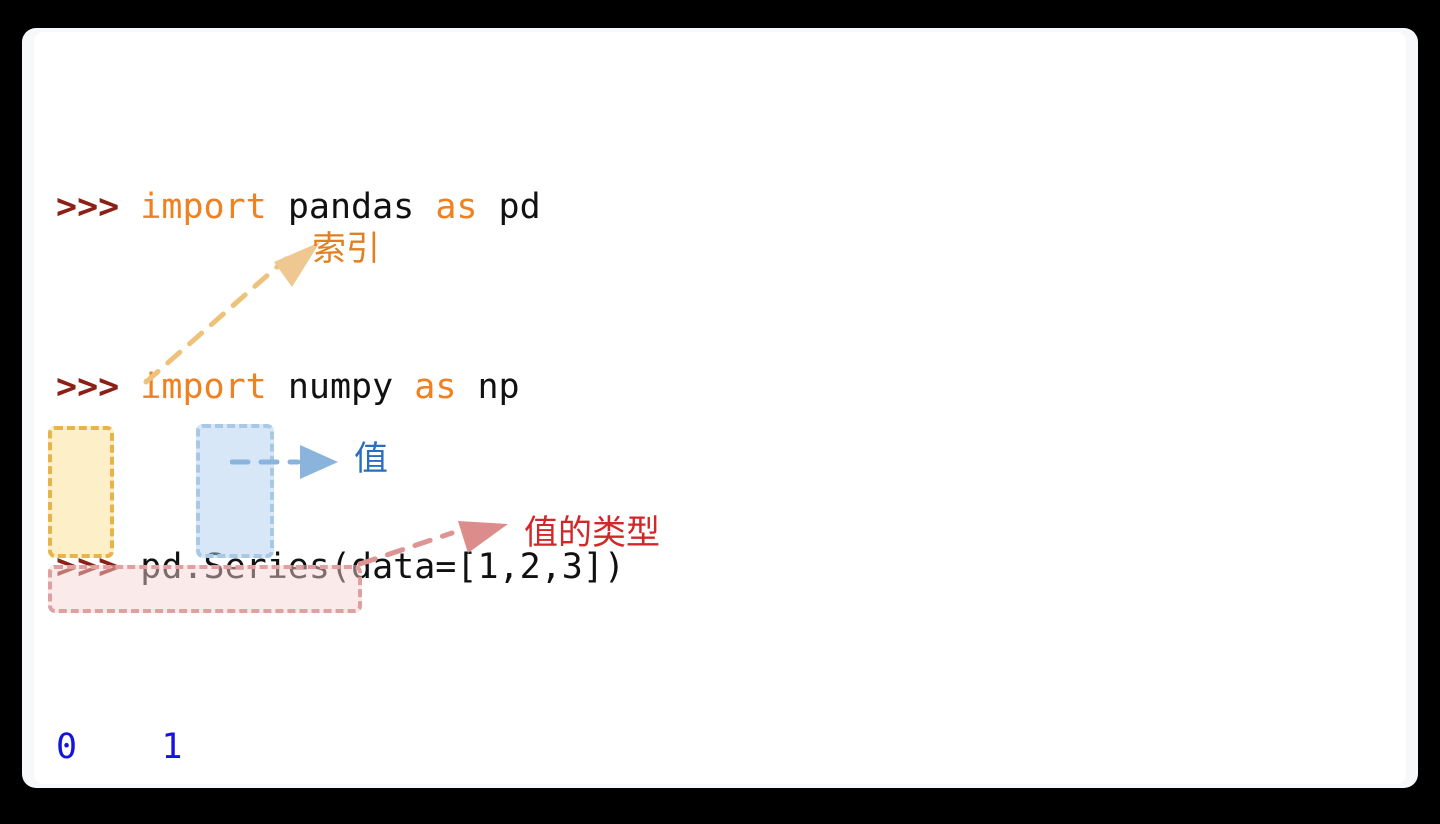 The width and height of the screenshot is (1440, 824). I want to click on index-highlight-box, so click(81, 492).